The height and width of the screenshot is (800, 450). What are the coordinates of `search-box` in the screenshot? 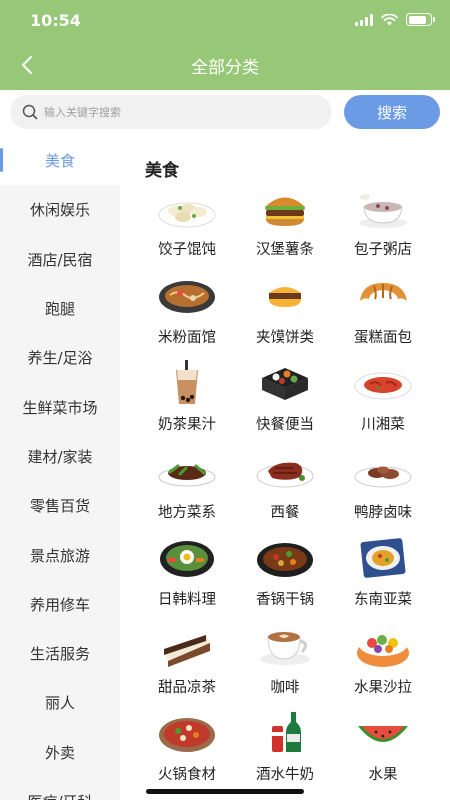 It's located at (171, 112).